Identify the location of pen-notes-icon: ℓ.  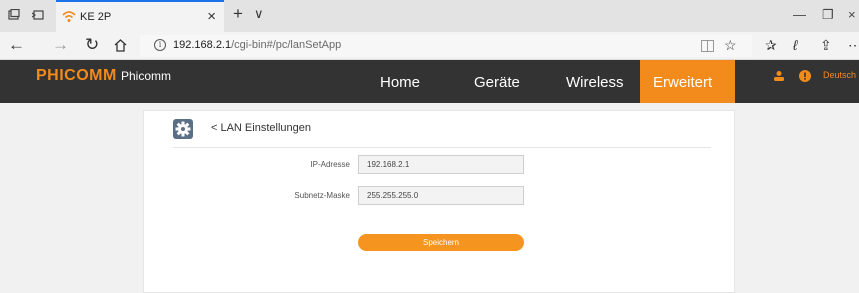
(795, 45).